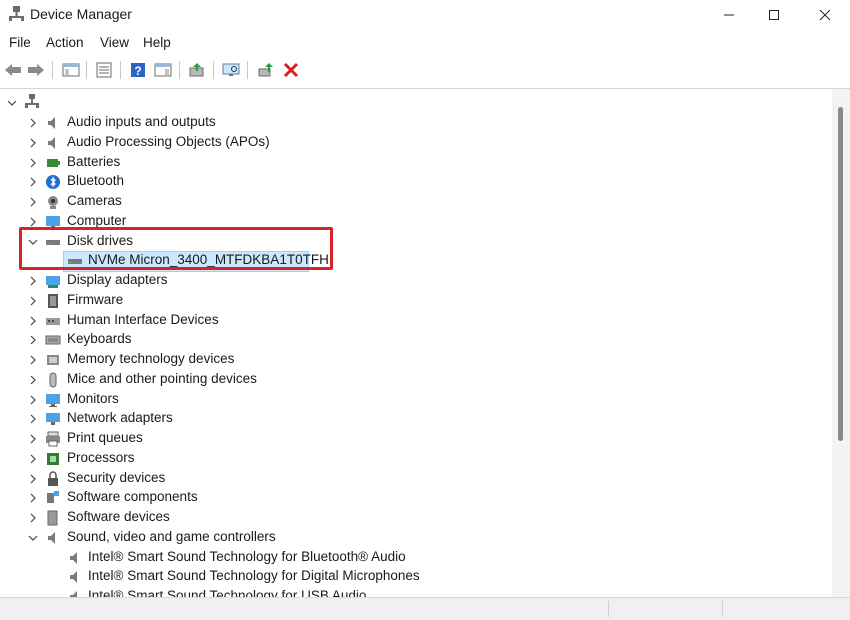 Image resolution: width=850 pixels, height=620 pixels. What do you see at coordinates (53, 321) in the screenshot?
I see `hid-icon` at bounding box center [53, 321].